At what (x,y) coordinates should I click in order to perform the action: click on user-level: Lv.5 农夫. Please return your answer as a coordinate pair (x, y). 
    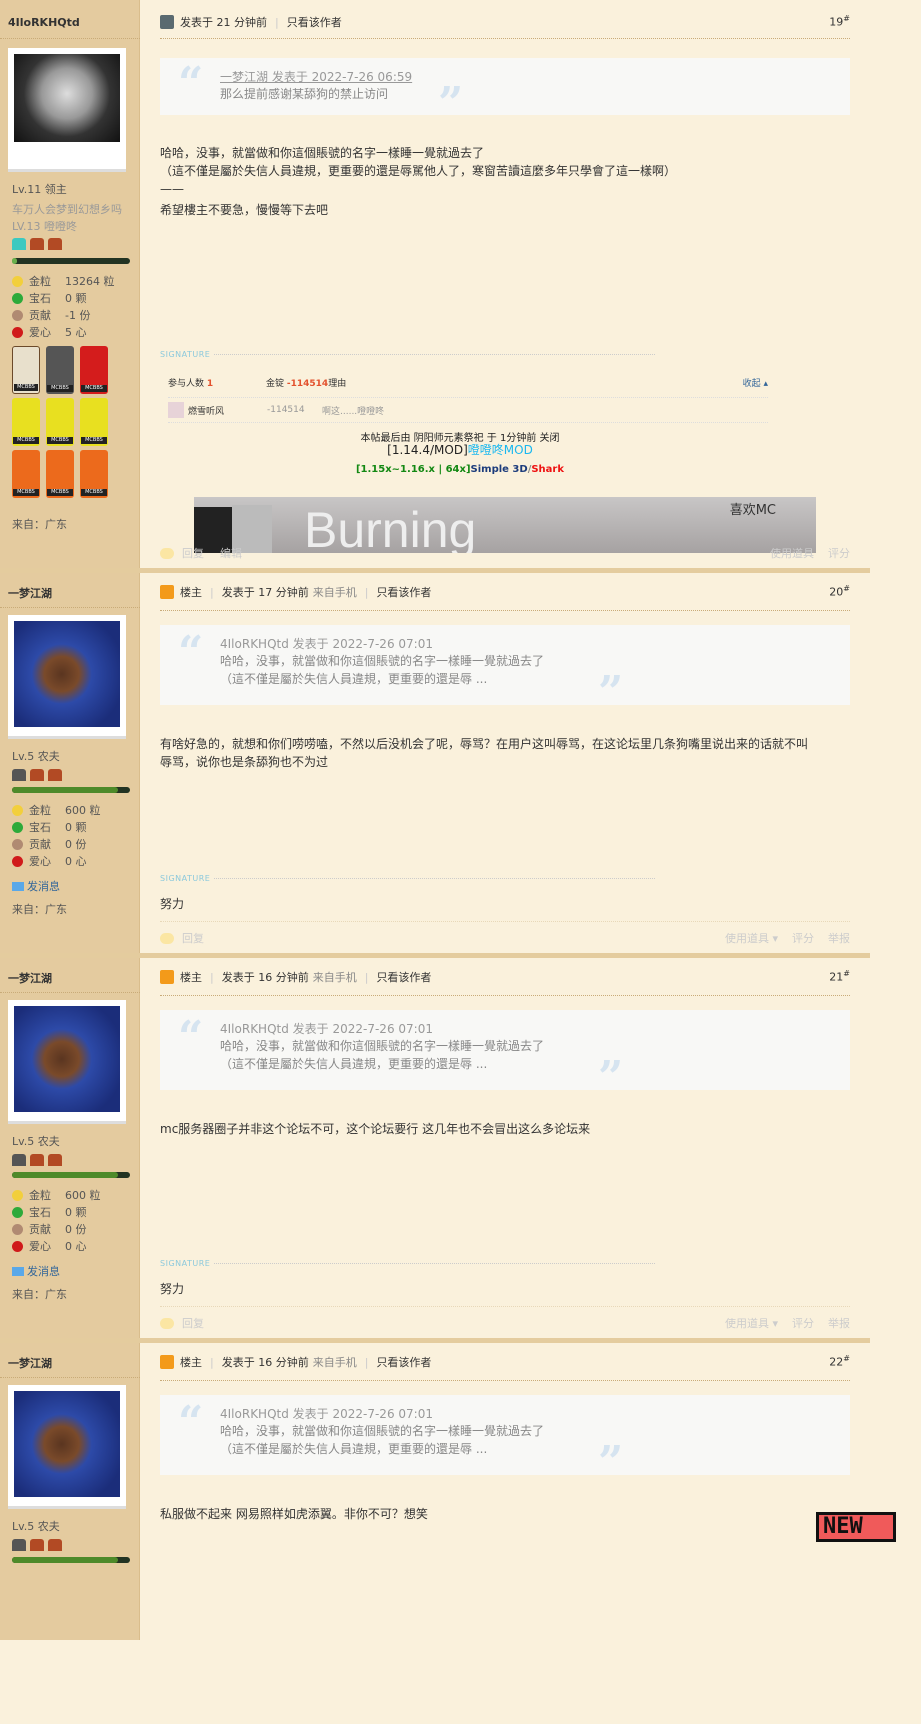
    Looking at the image, I should click on (36, 1141).